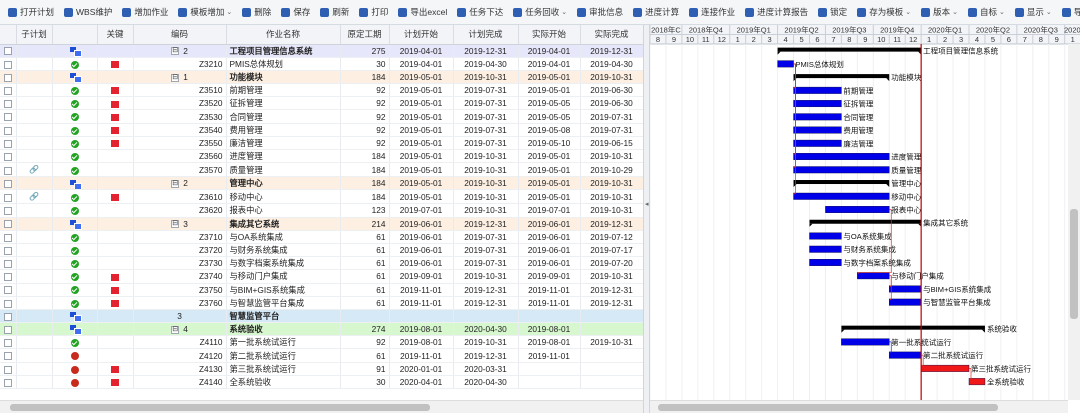 This screenshot has height=413, width=1080. I want to click on gantt-horizontal-scrollbar, so click(859, 406).